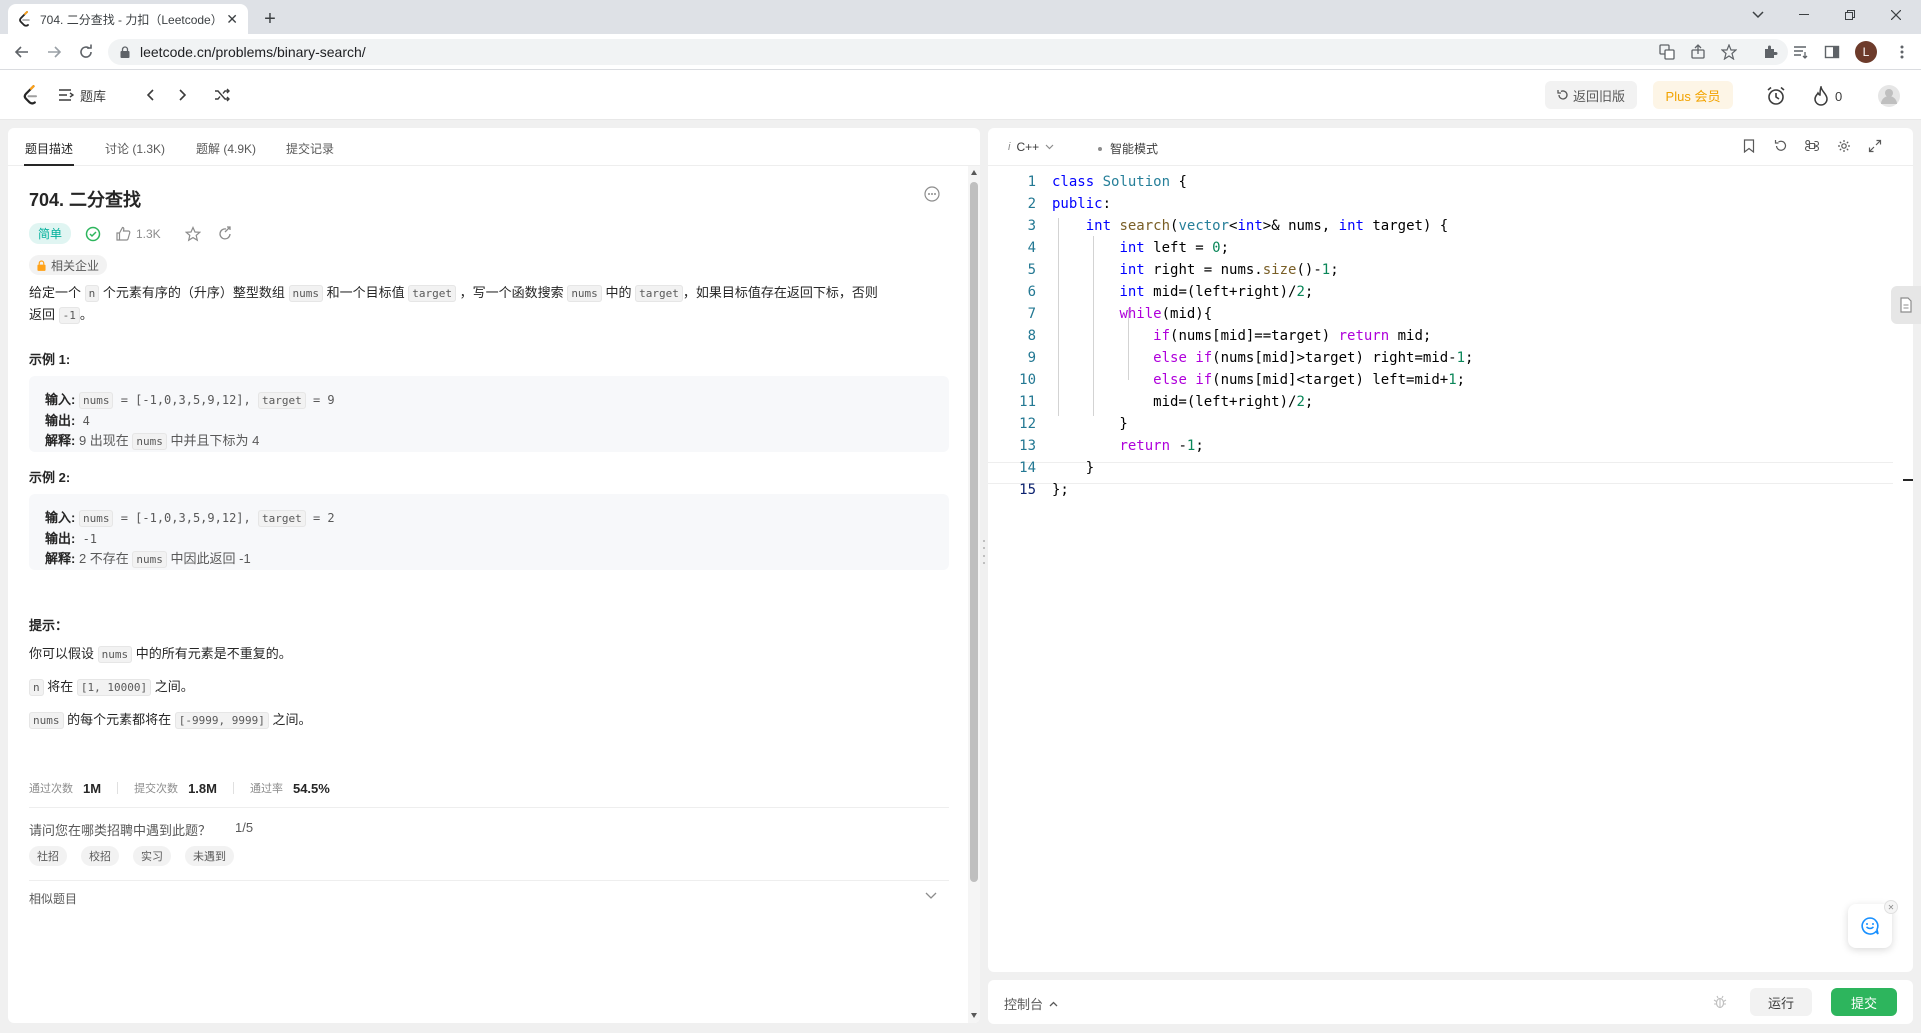 The width and height of the screenshot is (1921, 1033). What do you see at coordinates (1440, 295) in the screenshot?
I see `code-line: 6 int mid=(left+right)/2;` at bounding box center [1440, 295].